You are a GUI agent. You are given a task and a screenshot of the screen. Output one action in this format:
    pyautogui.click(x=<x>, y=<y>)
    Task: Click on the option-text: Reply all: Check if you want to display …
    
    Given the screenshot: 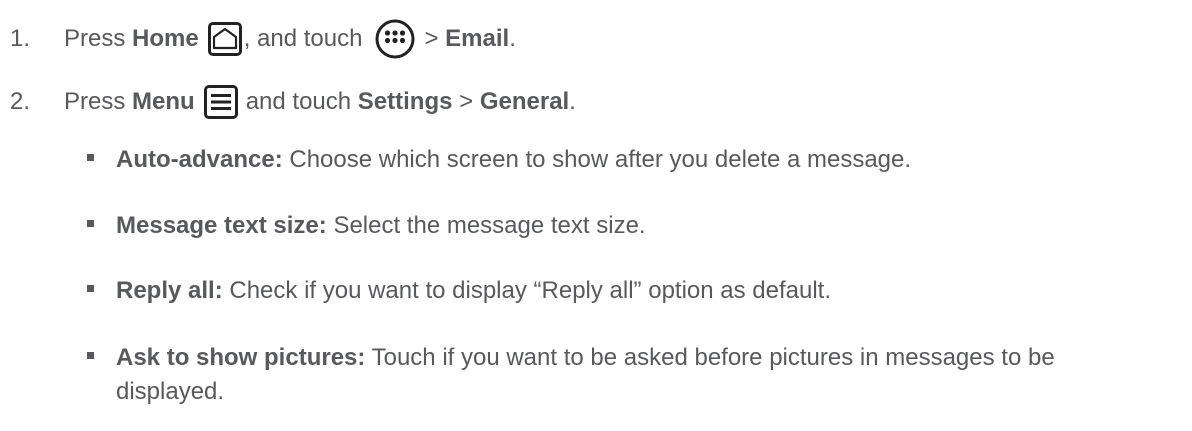 What is the action you would take?
    pyautogui.click(x=636, y=291)
    